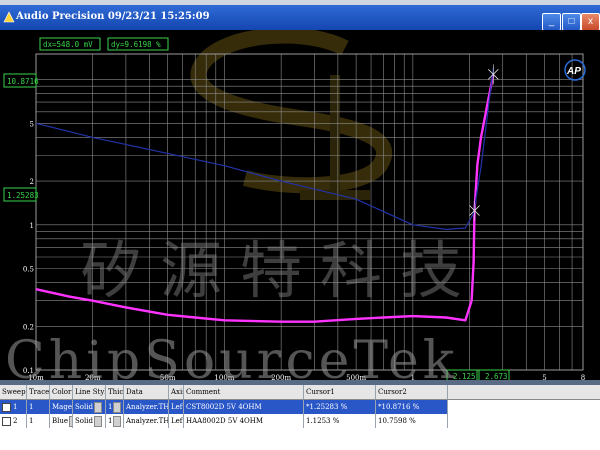 The image size is (600, 450). I want to click on header-thick: Thick, so click(115, 392).